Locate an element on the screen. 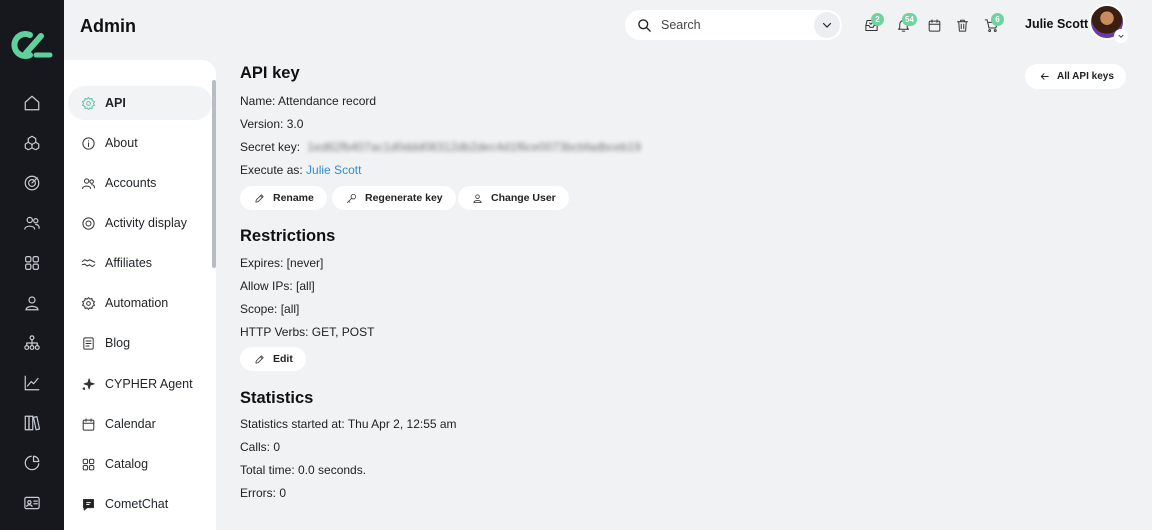 This screenshot has width=1152, height=530. name-row: Name: Attendance record is located at coordinates (308, 101).